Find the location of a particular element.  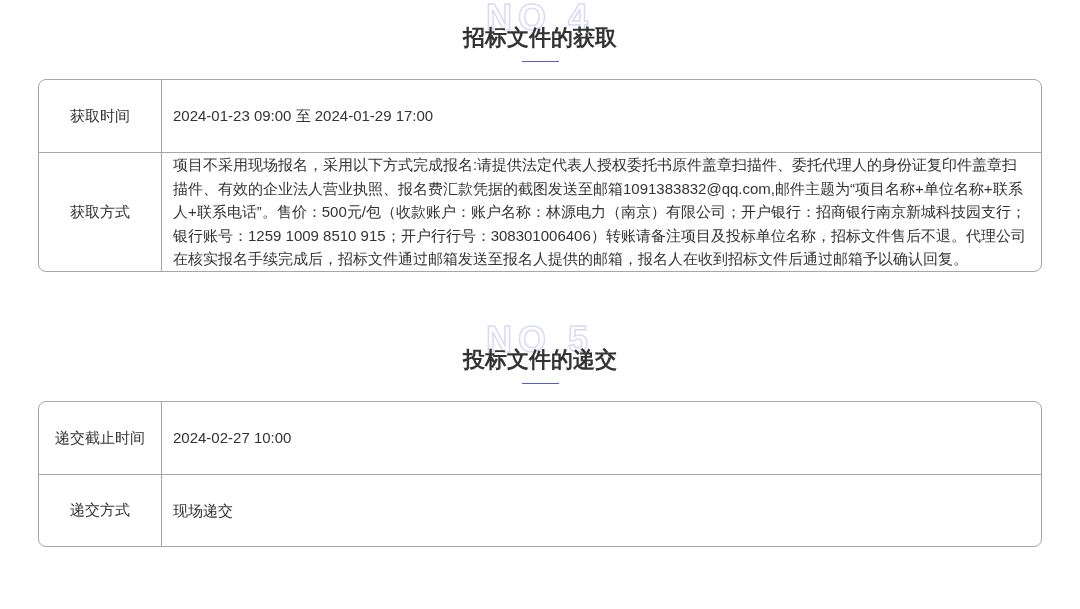

row-value: 2024-01-23 09:00 至 2024-01-29 17:00 is located at coordinates (303, 116).